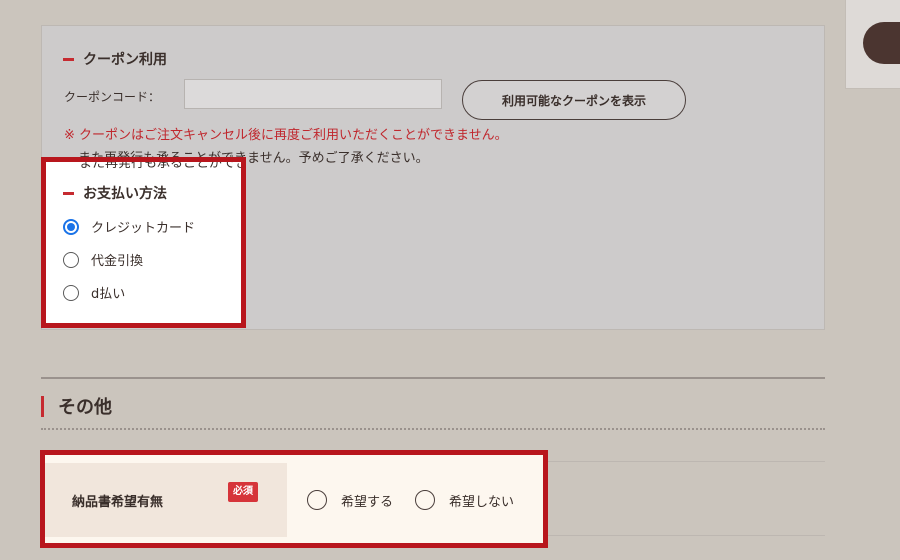 The image size is (900, 560). I want to click on payment-option-label: d払い, so click(108, 294).